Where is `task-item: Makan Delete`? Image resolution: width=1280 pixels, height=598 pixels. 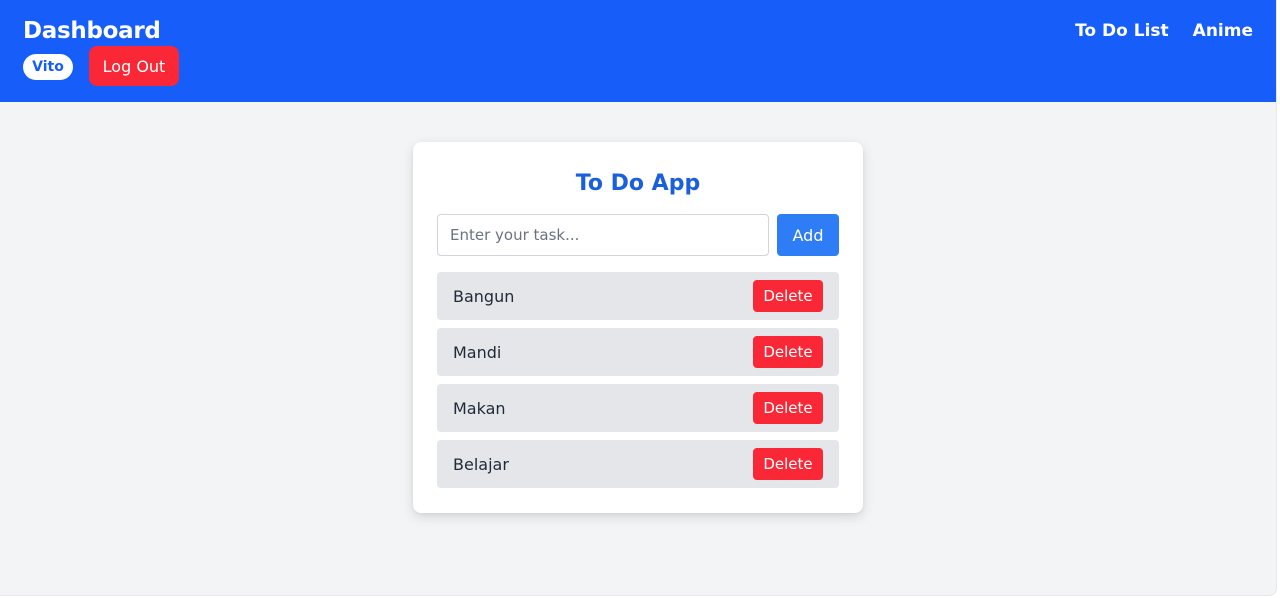
task-item: Makan Delete is located at coordinates (638, 408).